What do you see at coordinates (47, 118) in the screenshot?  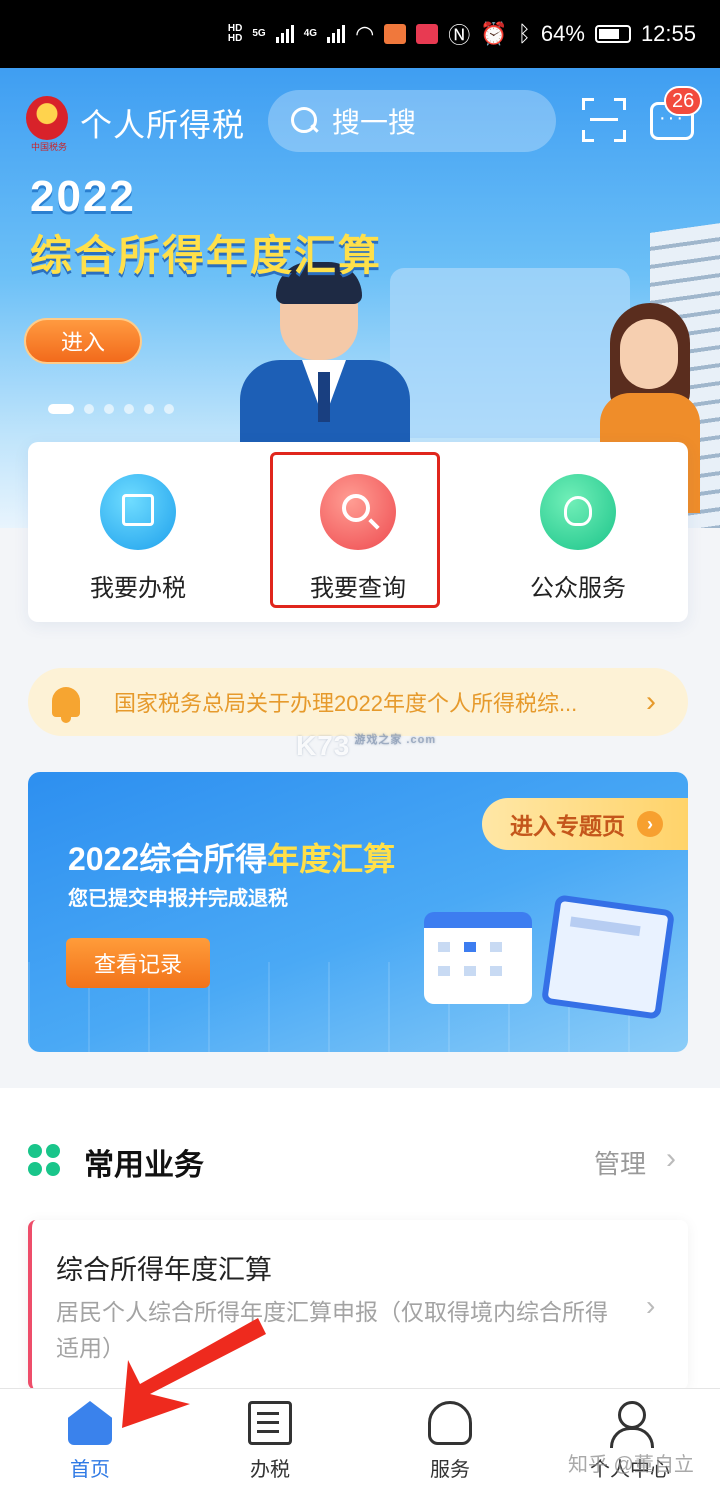 I see `tax-emblem-icon` at bounding box center [47, 118].